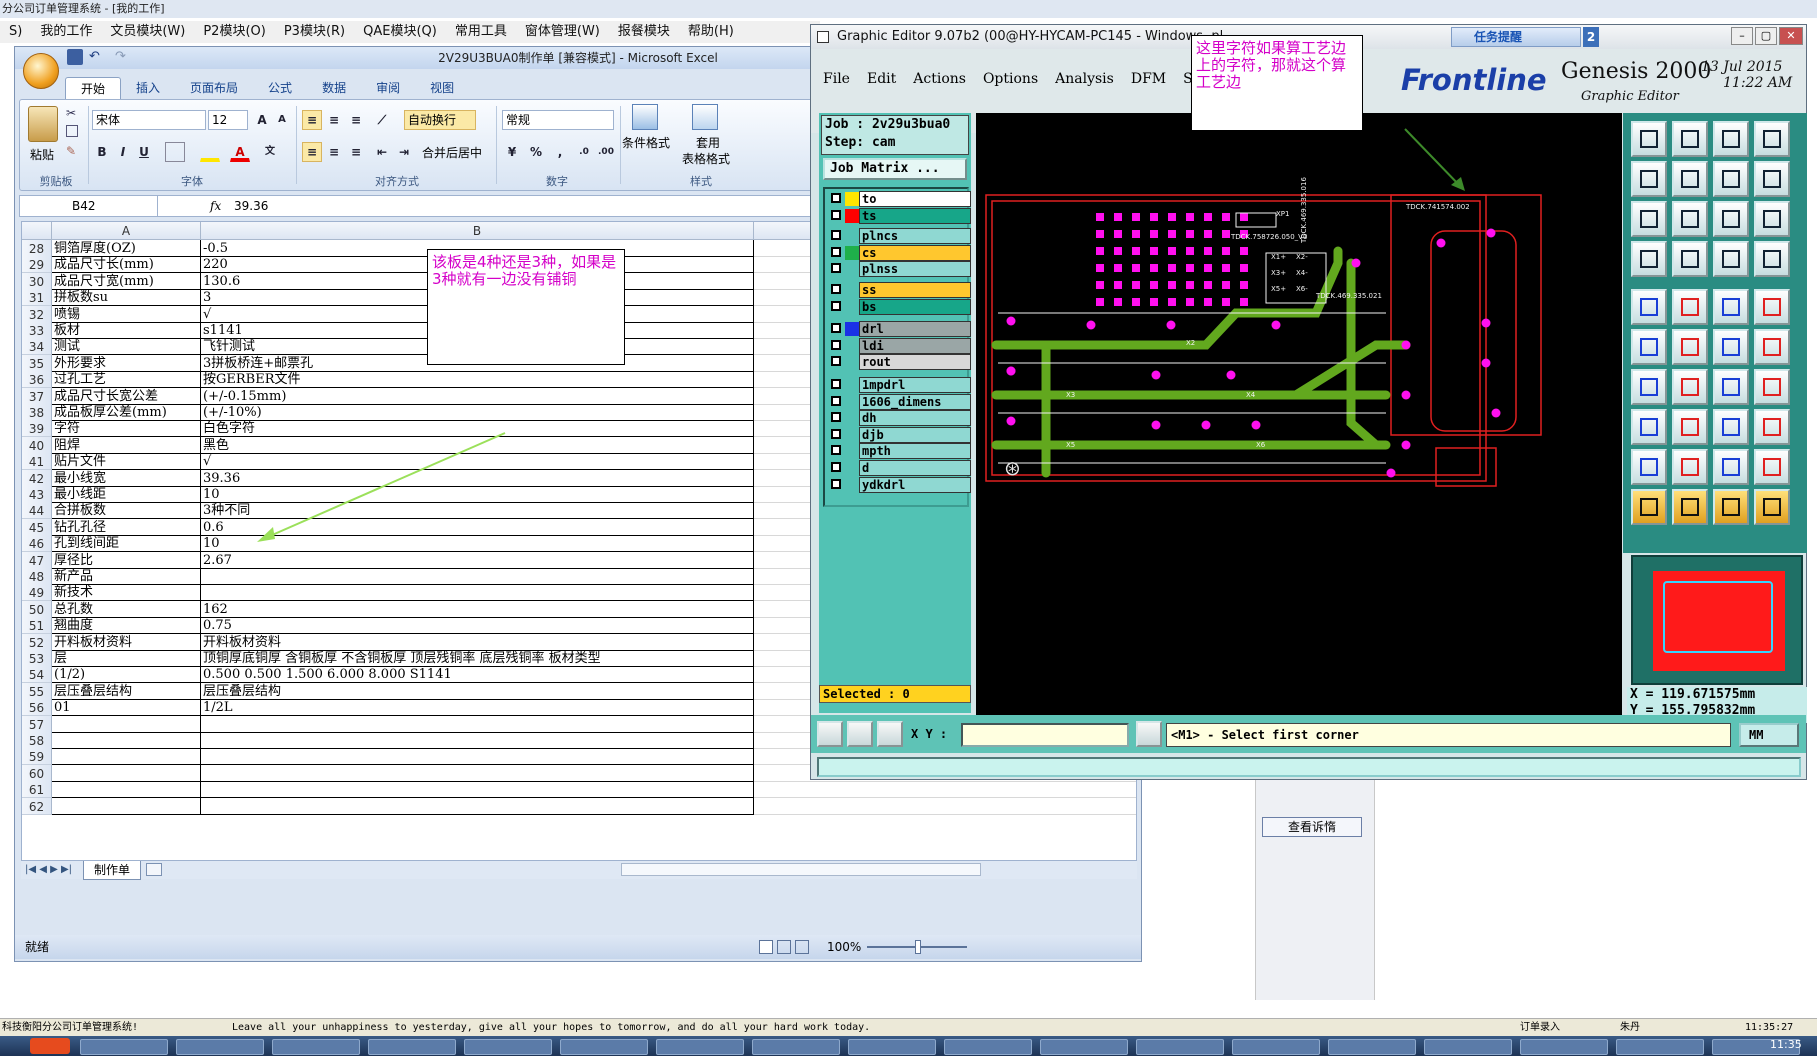  I want to click on row-header: 35, so click(37, 363).